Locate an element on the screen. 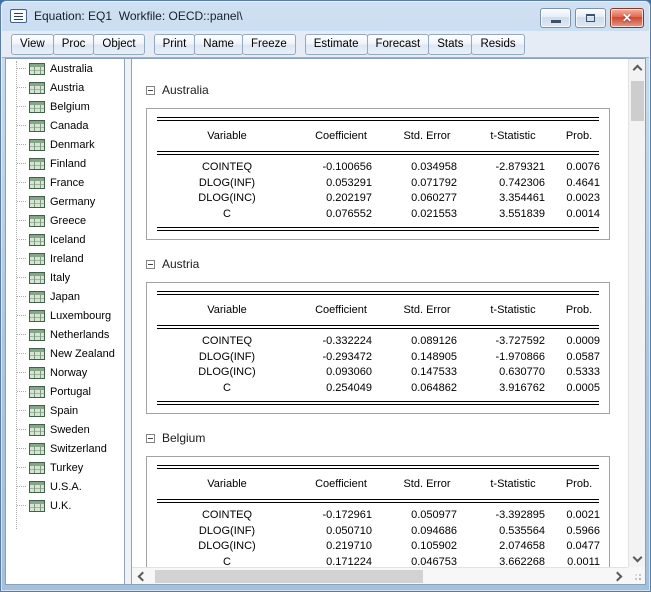  sidebar-item-new-zealand: New Zealand is located at coordinates (65, 353).